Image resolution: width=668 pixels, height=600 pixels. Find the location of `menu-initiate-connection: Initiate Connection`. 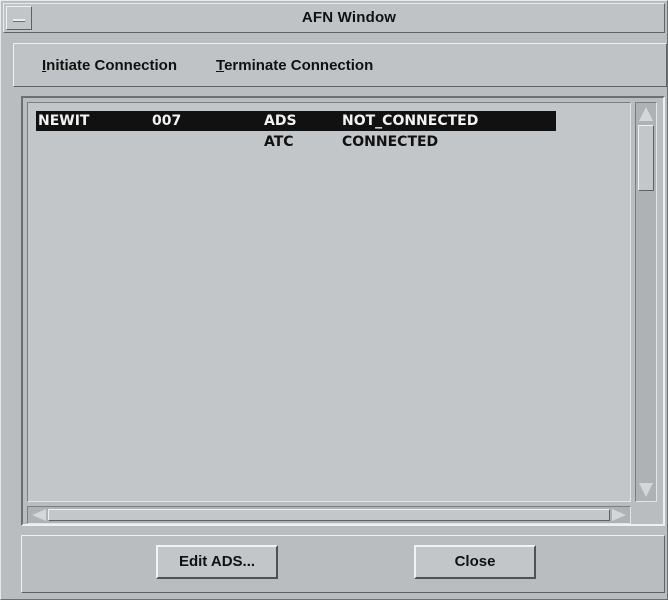

menu-initiate-connection: Initiate Connection is located at coordinates (109, 66).